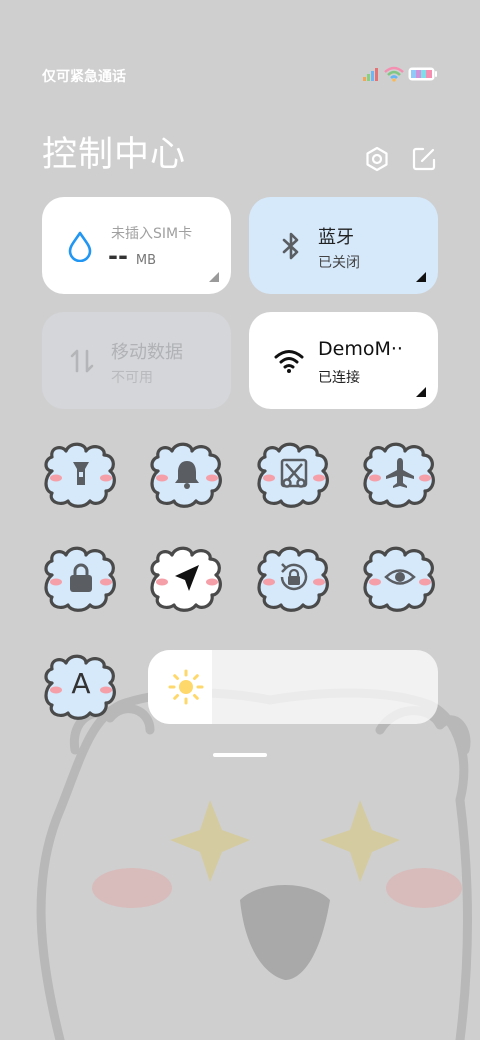 Image resolution: width=480 pixels, height=1040 pixels. I want to click on drag-handle, so click(240, 755).